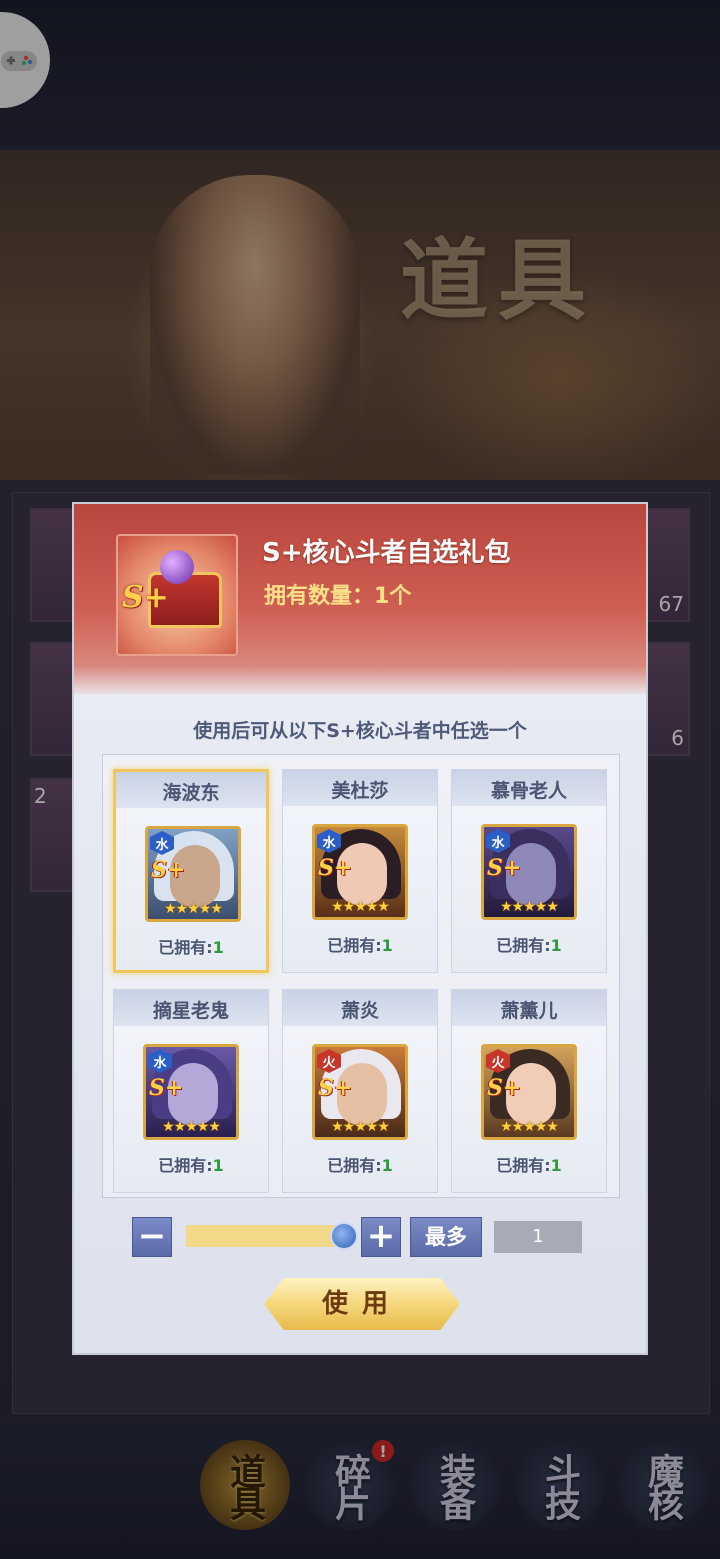 This screenshot has height=1559, width=720. Describe the element at coordinates (529, 1011) in the screenshot. I see `hero-name: 萧薰儿` at that location.